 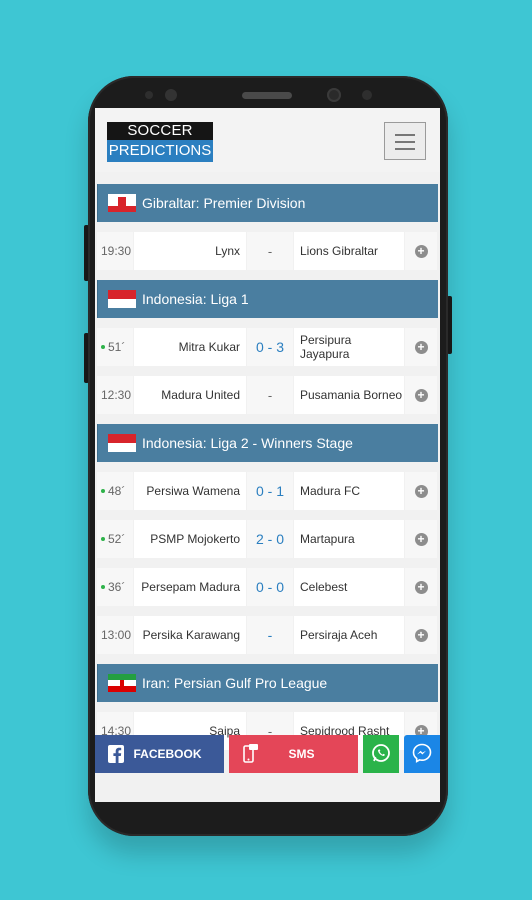 What do you see at coordinates (224, 203) in the screenshot?
I see `league-name: Gibraltar: Premier Division` at bounding box center [224, 203].